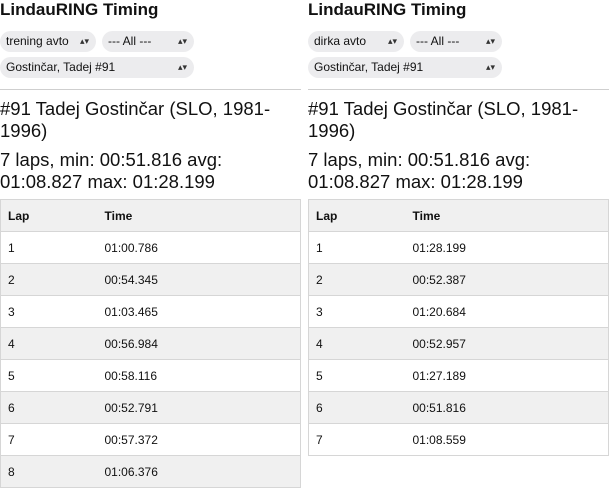 The height and width of the screenshot is (500, 611). Describe the element at coordinates (49, 471) in the screenshot. I see `lap-number: 8` at that location.